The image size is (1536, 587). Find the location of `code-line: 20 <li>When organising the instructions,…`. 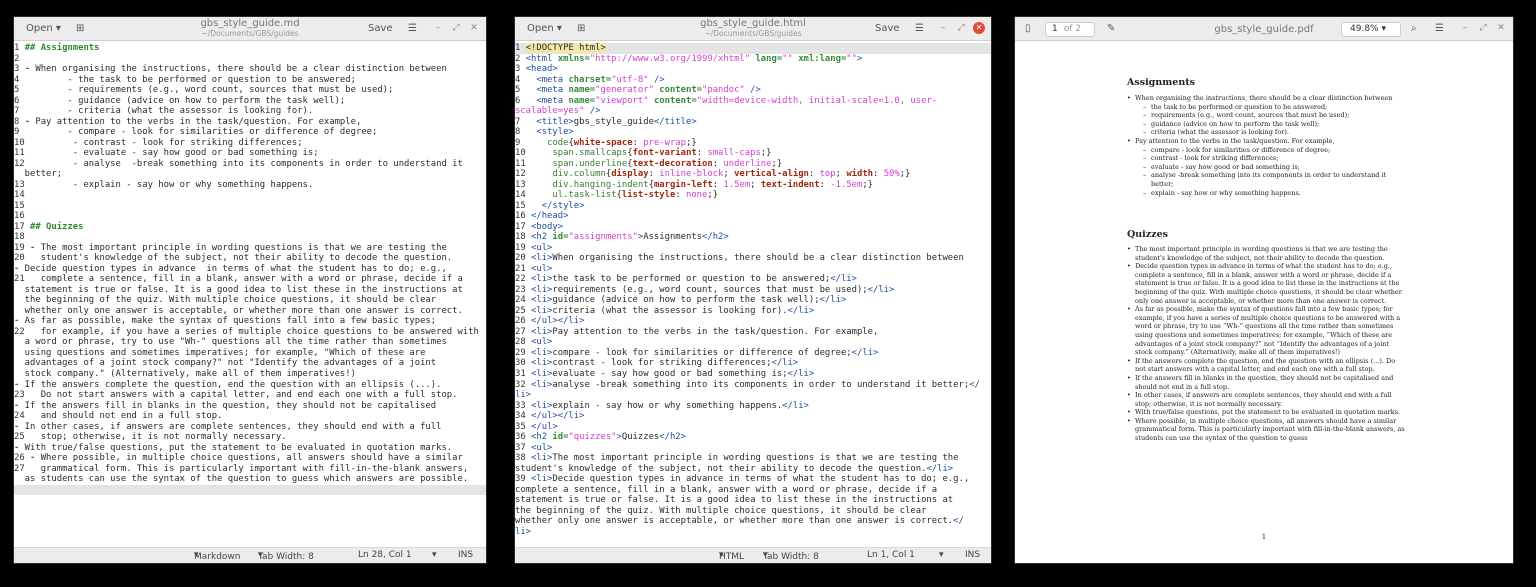

code-line: 20 <li>When organising the instructions,… is located at coordinates (739, 258).